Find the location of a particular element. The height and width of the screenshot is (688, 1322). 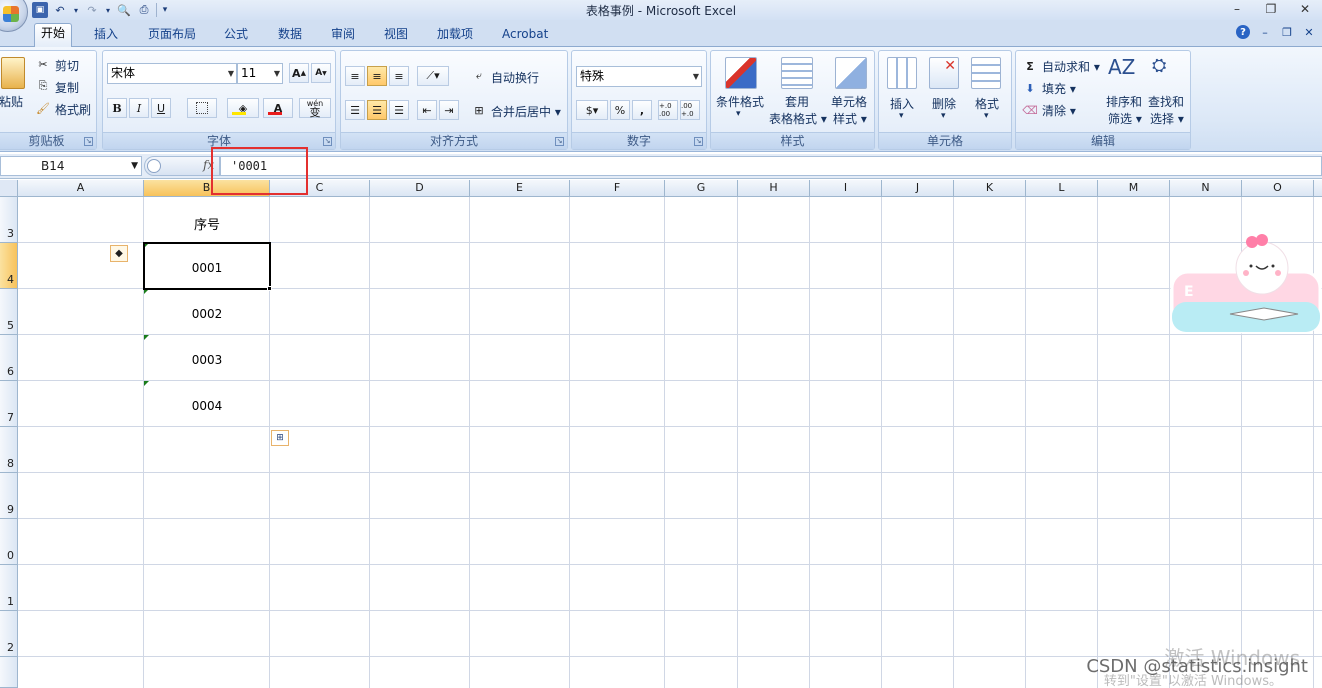

column-header: D is located at coordinates (420, 188).